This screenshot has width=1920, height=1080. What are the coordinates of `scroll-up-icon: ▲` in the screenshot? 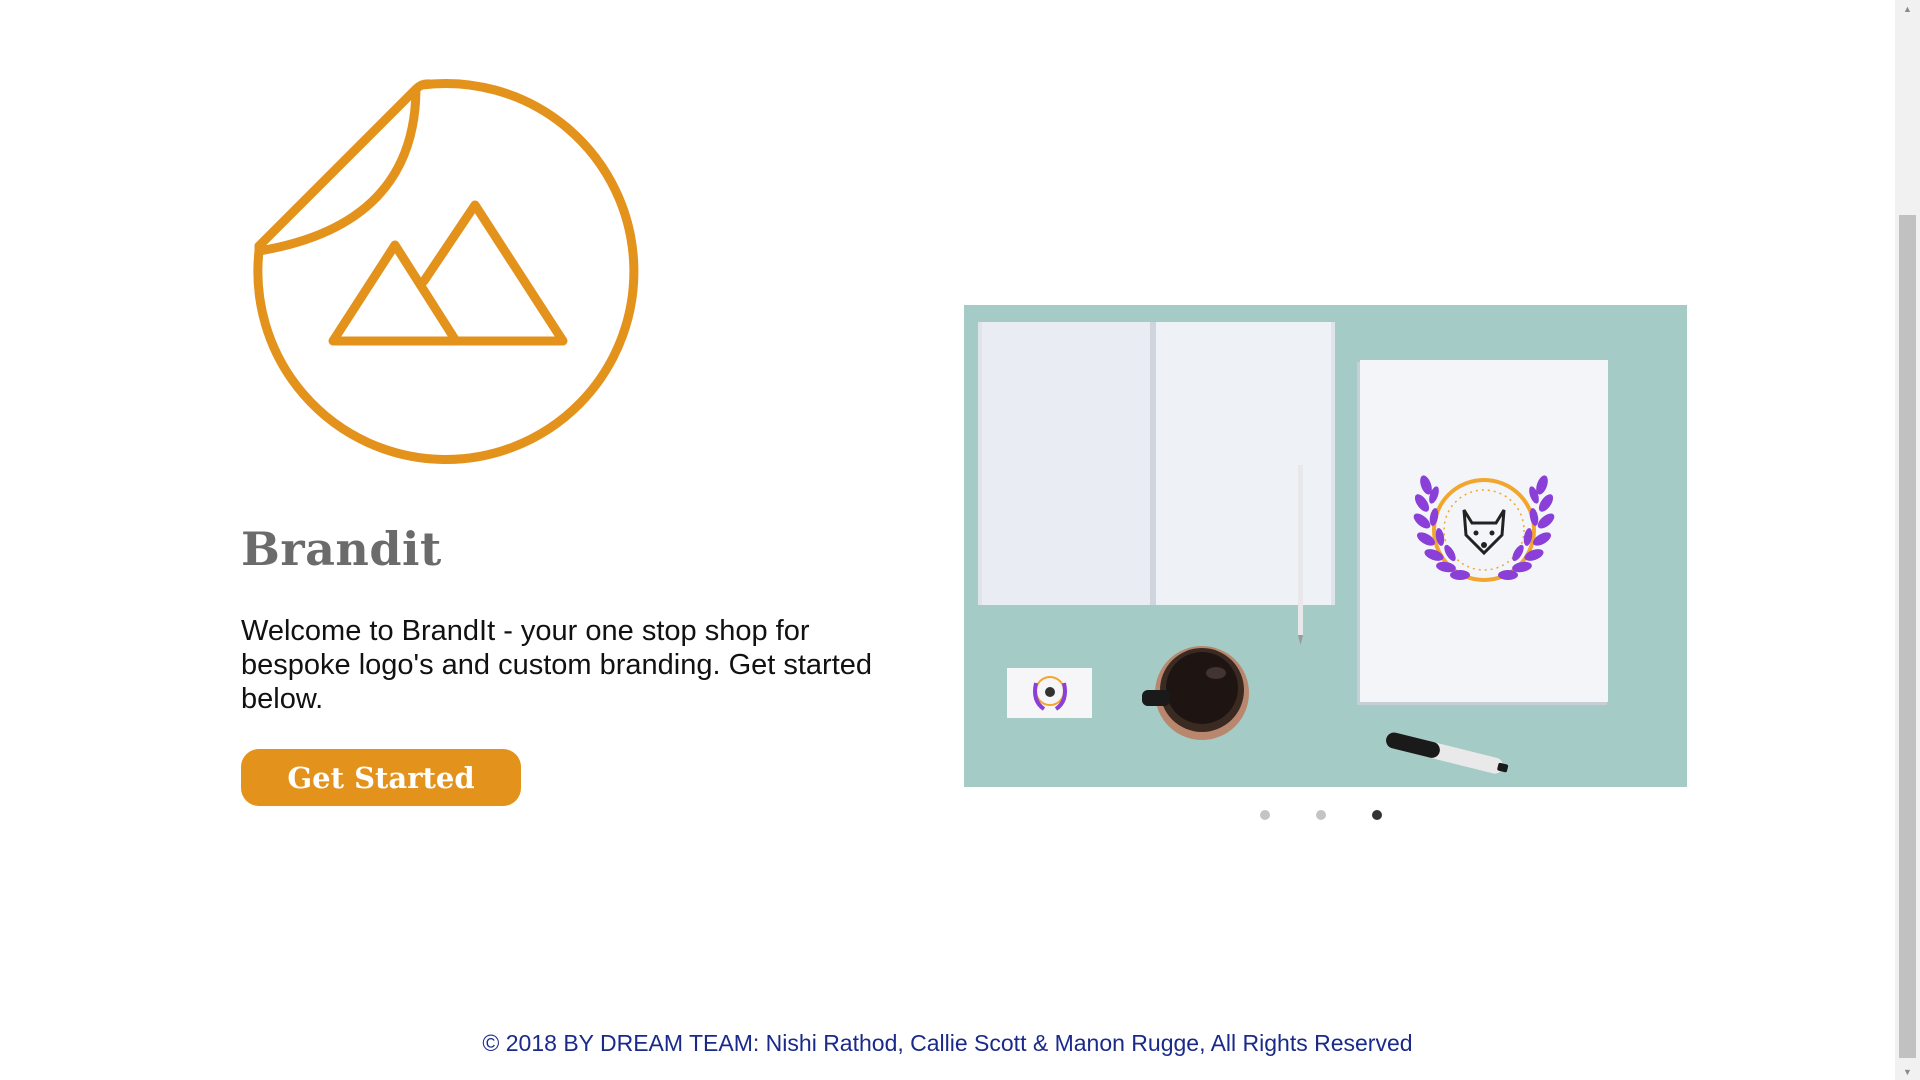 It's located at (1907, 8).